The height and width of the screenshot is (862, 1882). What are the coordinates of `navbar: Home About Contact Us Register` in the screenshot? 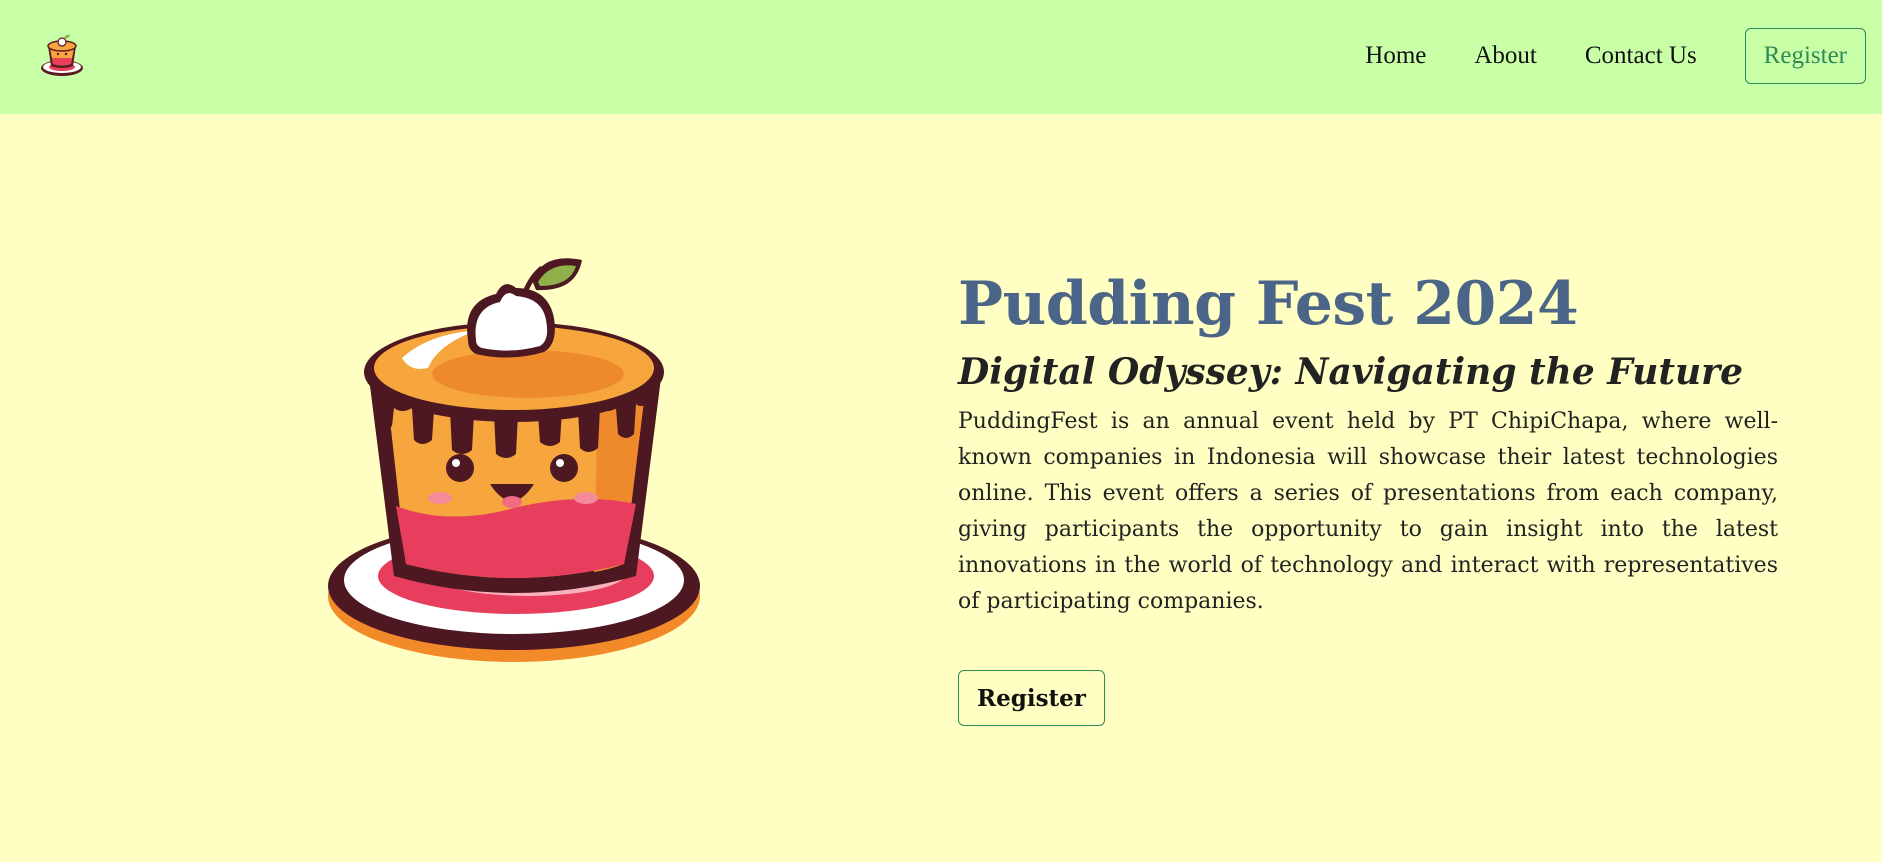 It's located at (941, 57).